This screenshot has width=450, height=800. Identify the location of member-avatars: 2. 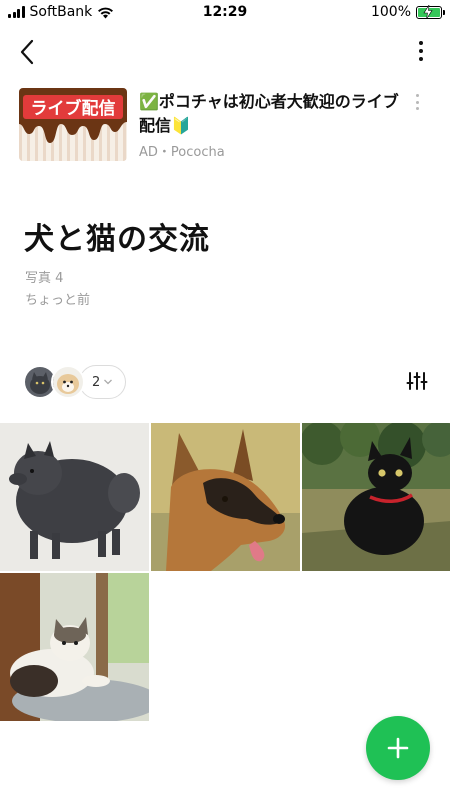
(75, 382).